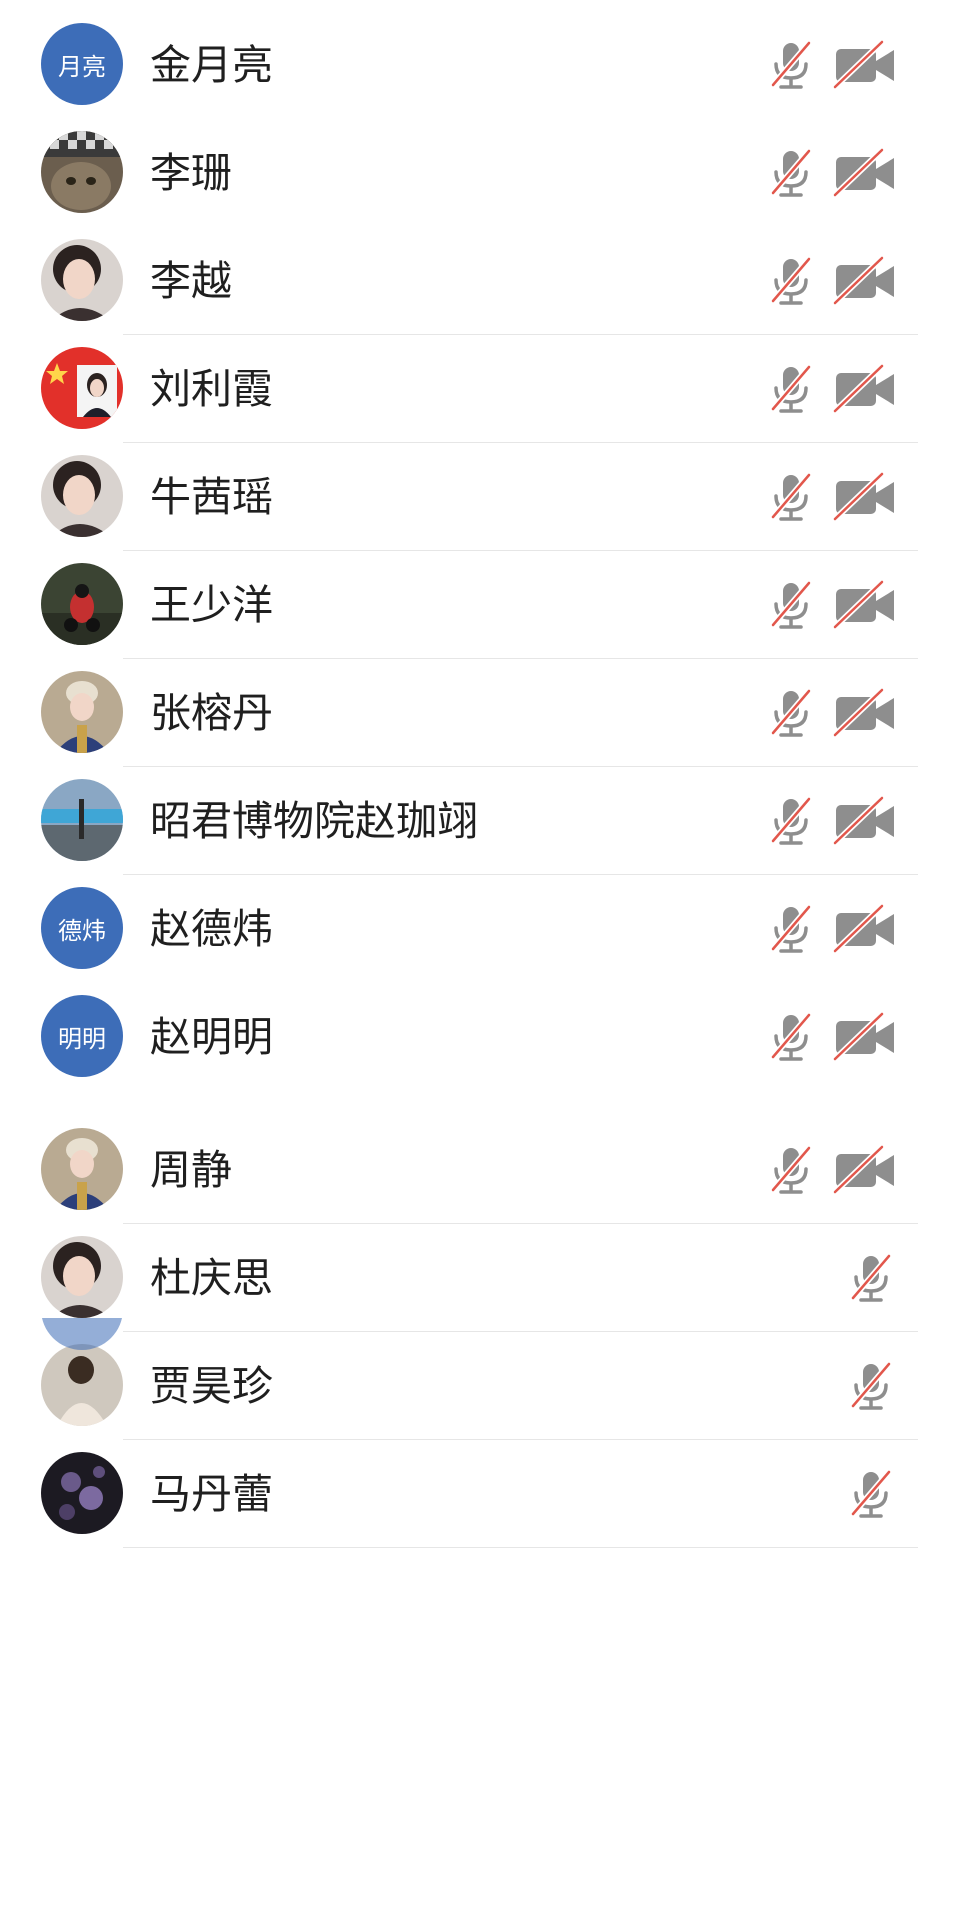 Image resolution: width=956 pixels, height=1919 pixels. I want to click on participant-name: 周静, so click(191, 1170).